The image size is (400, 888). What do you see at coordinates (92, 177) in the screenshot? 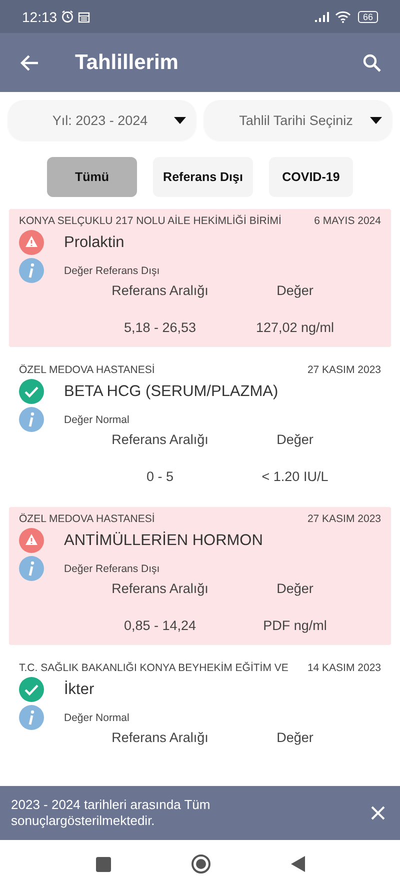
I see `filter-tab: Tümü` at bounding box center [92, 177].